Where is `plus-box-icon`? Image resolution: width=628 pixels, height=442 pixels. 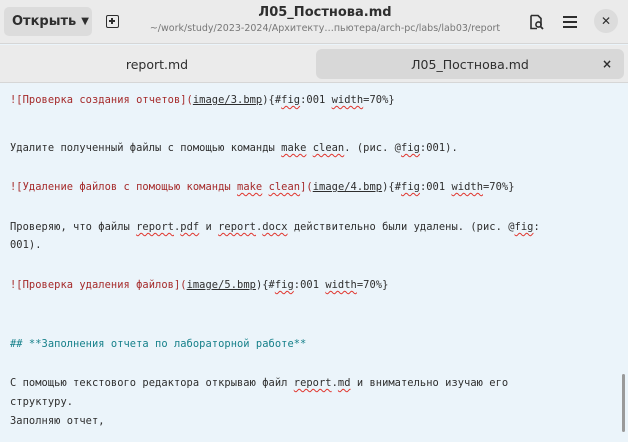
plus-box-icon is located at coordinates (112, 21).